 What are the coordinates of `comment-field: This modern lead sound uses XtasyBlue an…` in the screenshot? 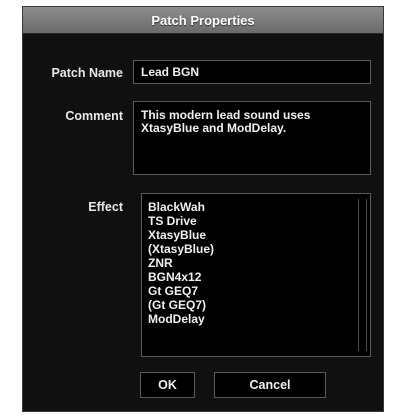 It's located at (252, 138).